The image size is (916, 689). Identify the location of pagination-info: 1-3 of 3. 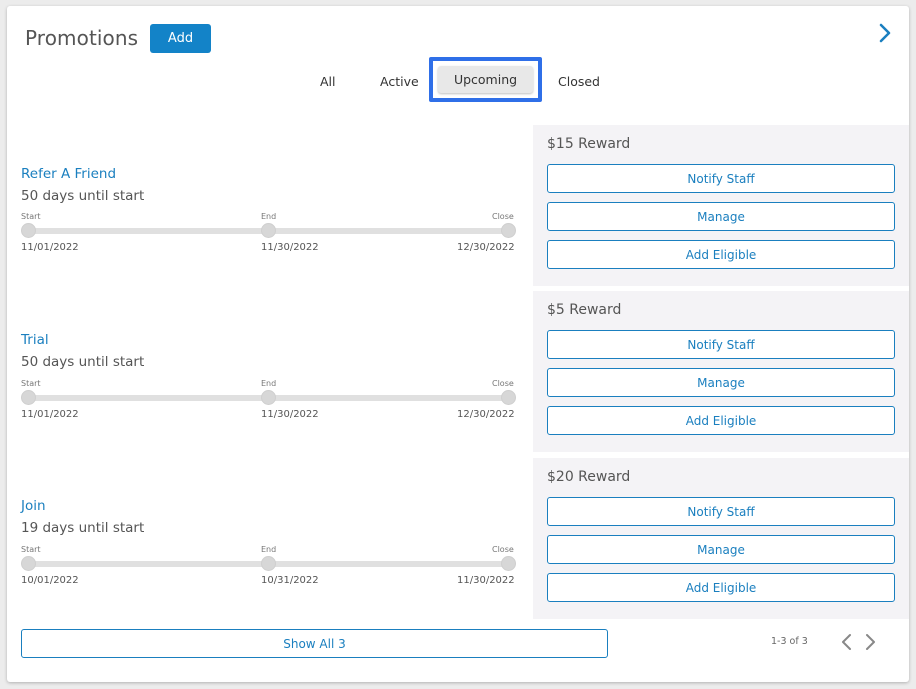
(789, 641).